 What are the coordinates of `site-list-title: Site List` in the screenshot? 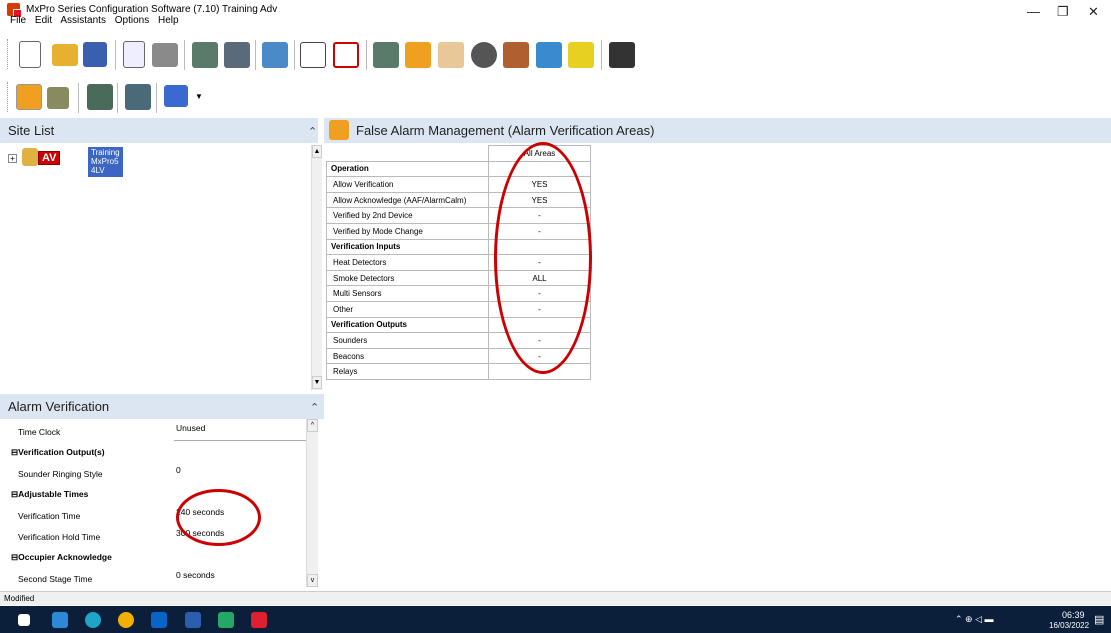 It's located at (31, 130).